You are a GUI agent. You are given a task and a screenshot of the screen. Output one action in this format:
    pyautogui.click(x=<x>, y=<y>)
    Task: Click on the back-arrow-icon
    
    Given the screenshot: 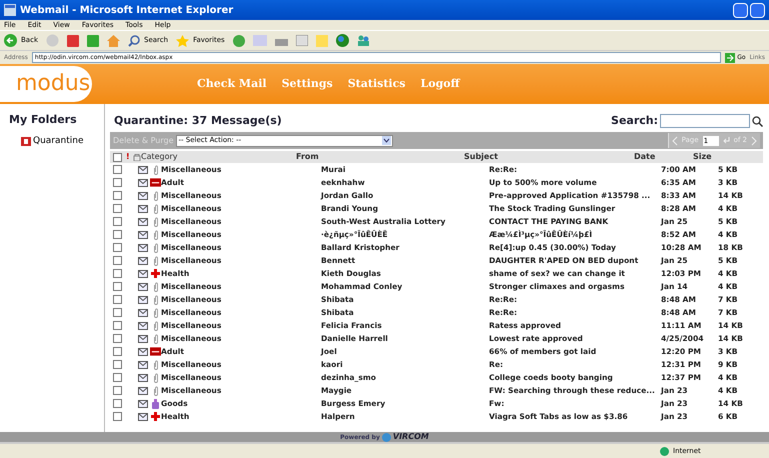 What is the action you would take?
    pyautogui.click(x=10, y=40)
    